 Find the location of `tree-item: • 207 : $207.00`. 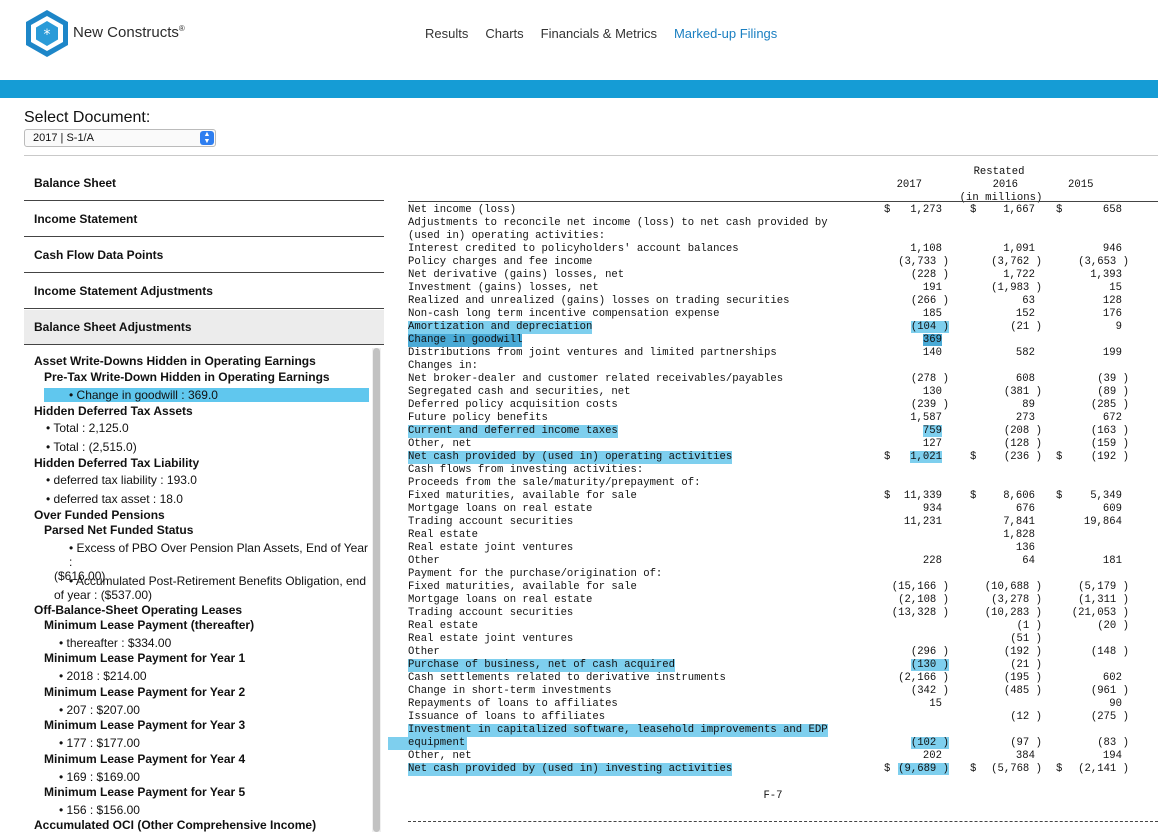

tree-item: • 207 : $207.00 is located at coordinates (186, 710).